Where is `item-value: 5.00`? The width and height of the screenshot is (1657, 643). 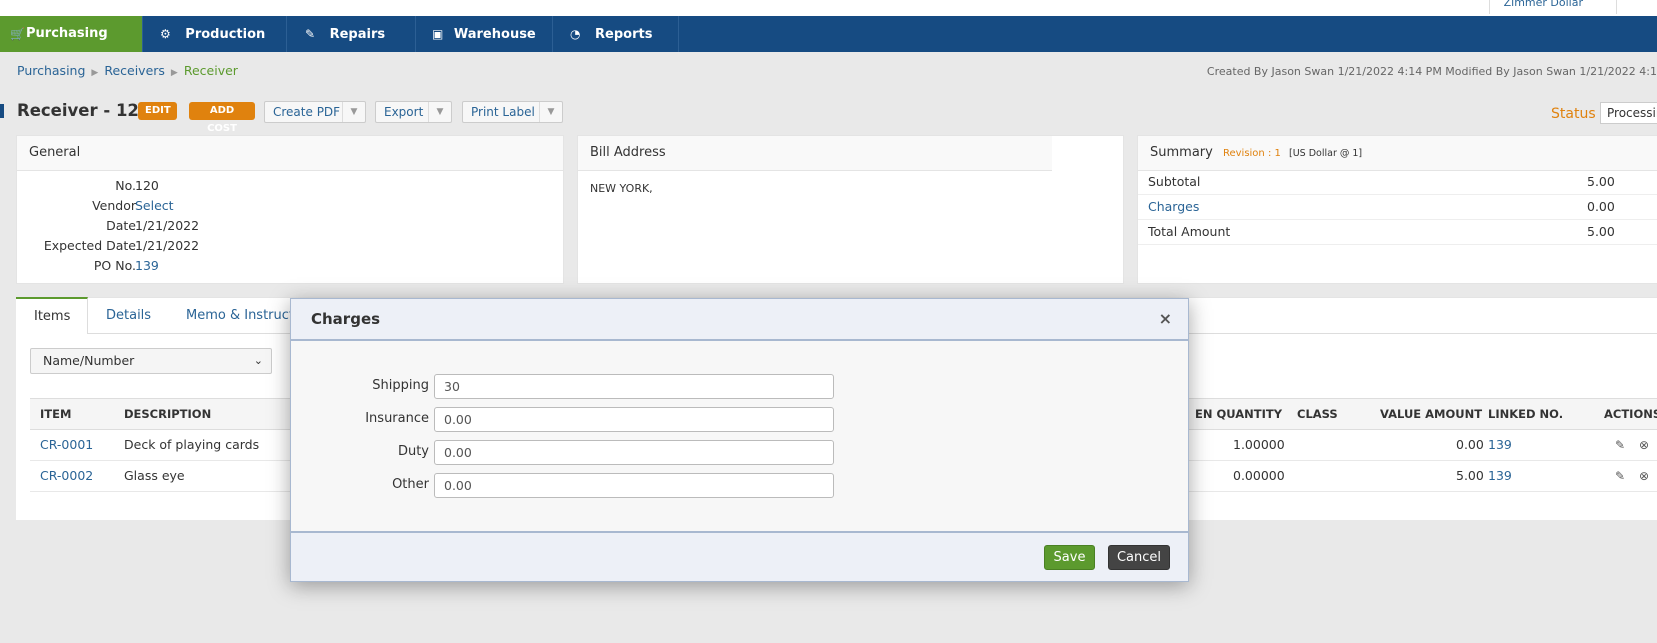
item-value: 5.00 is located at coordinates (1470, 475).